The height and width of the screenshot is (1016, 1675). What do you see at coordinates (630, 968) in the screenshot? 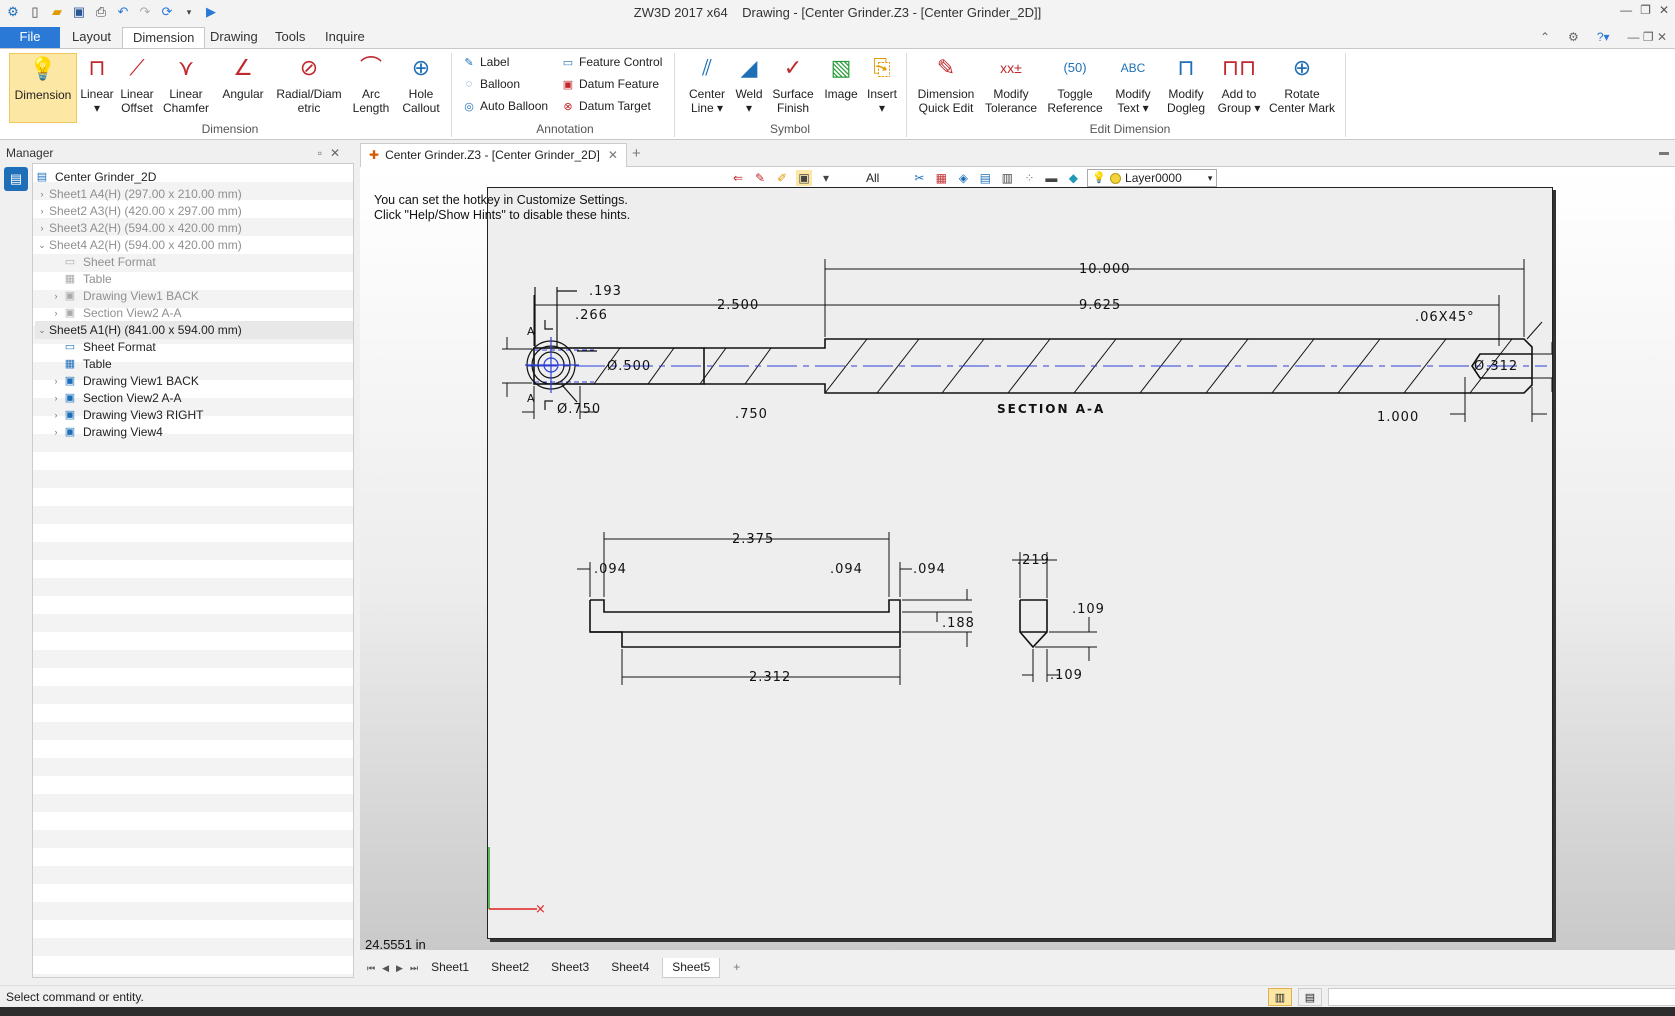
I see `sheet-tab-4: Sheet4` at bounding box center [630, 968].